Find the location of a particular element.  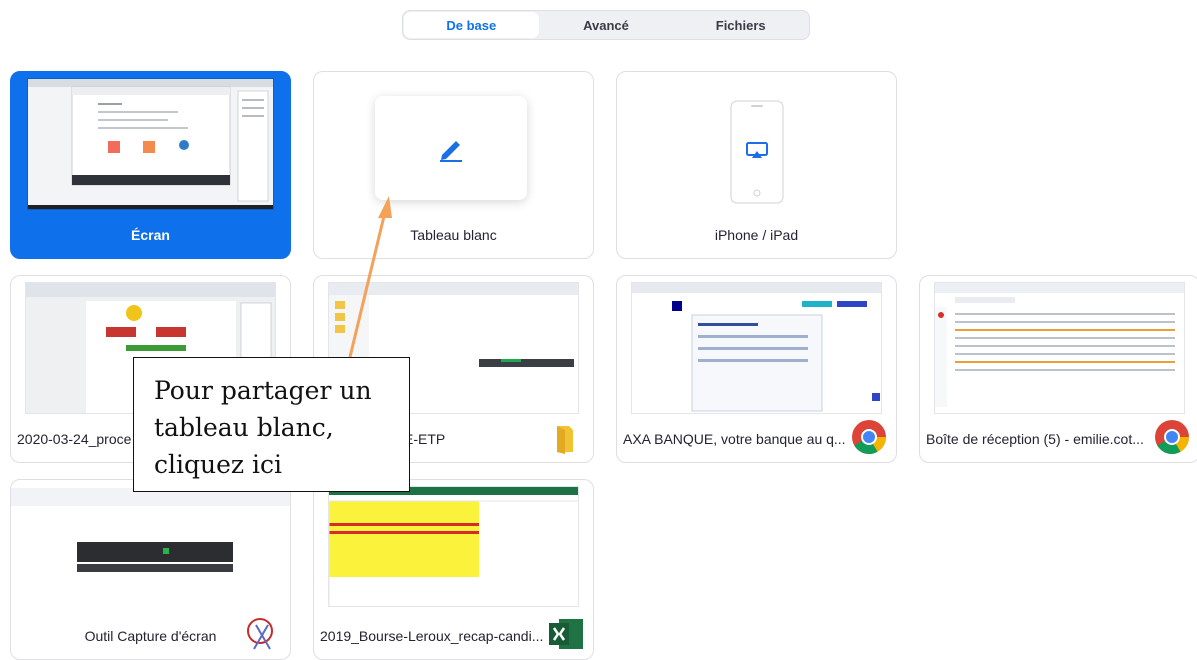

mail-window-thumbnail is located at coordinates (1059, 348).